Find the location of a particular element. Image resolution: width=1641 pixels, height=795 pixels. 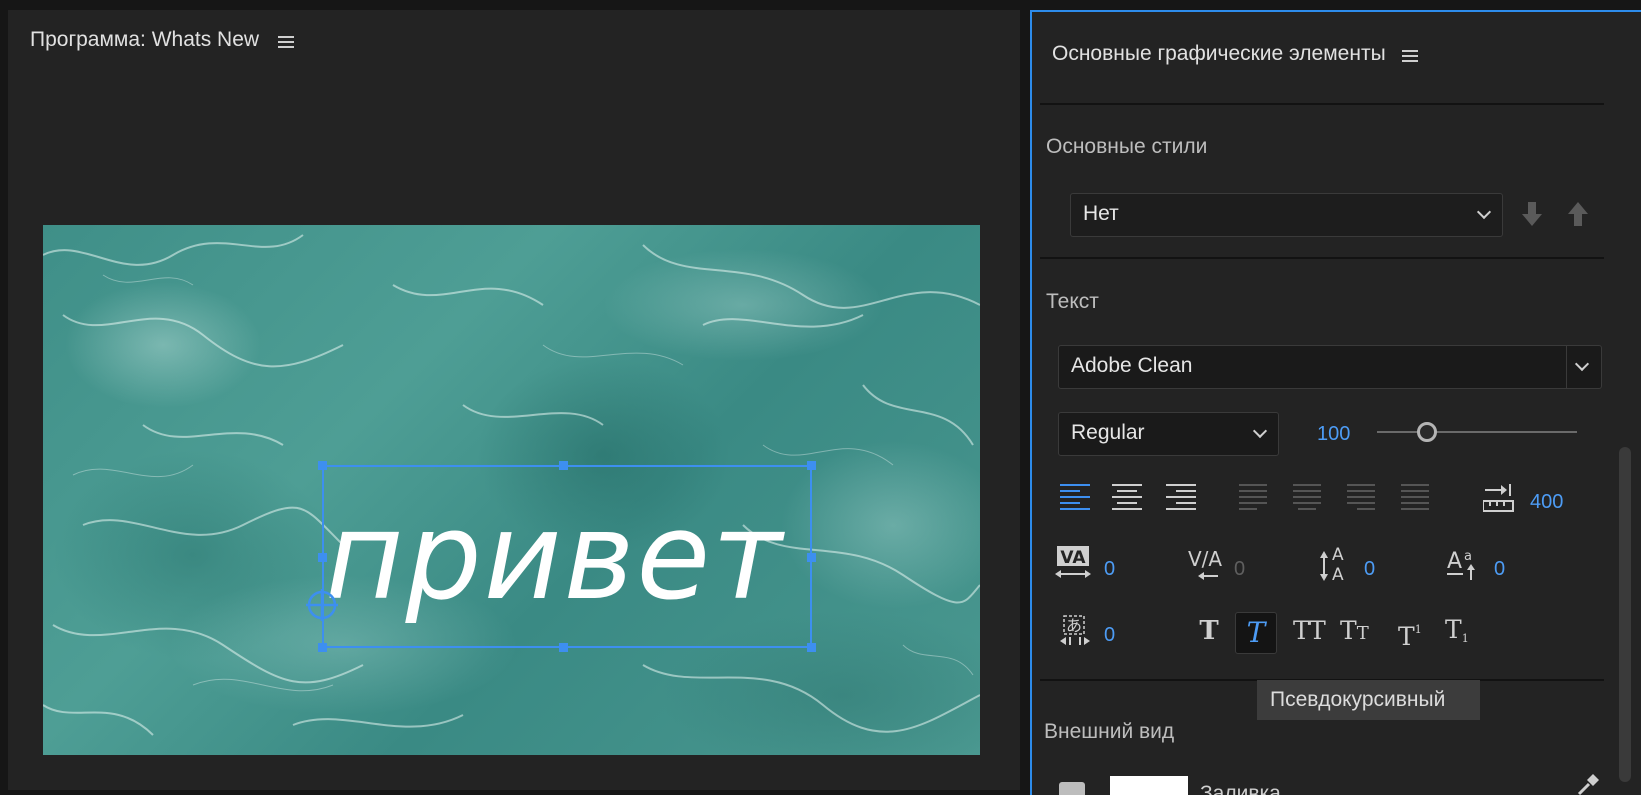

align-left-icon is located at coordinates (1075, 497).